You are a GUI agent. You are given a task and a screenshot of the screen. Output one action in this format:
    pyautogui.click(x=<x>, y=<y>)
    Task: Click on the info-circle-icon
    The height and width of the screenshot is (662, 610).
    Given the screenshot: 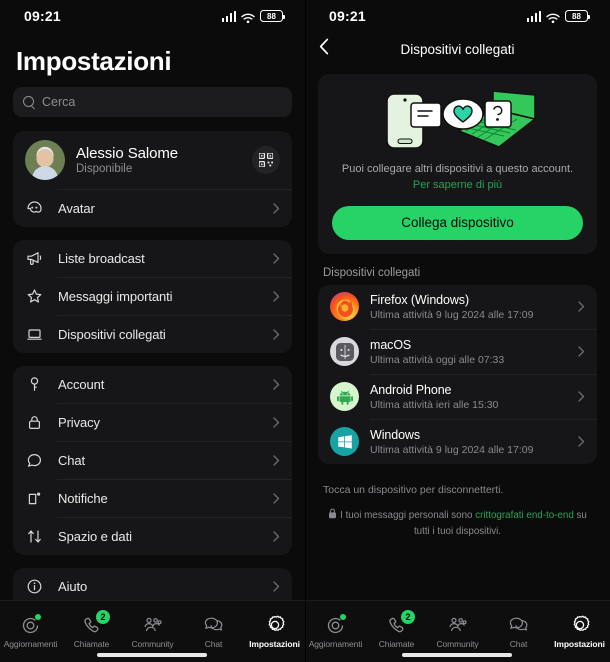 What is the action you would take?
    pyautogui.click(x=34, y=586)
    